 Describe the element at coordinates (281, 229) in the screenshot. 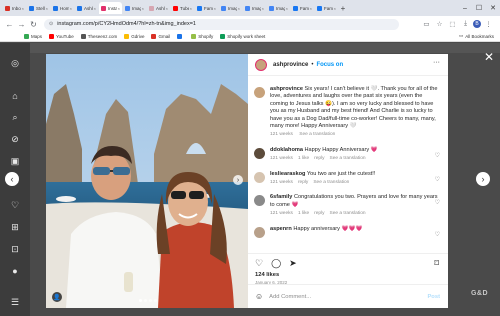

I see `comment-username: aspenrn` at that location.